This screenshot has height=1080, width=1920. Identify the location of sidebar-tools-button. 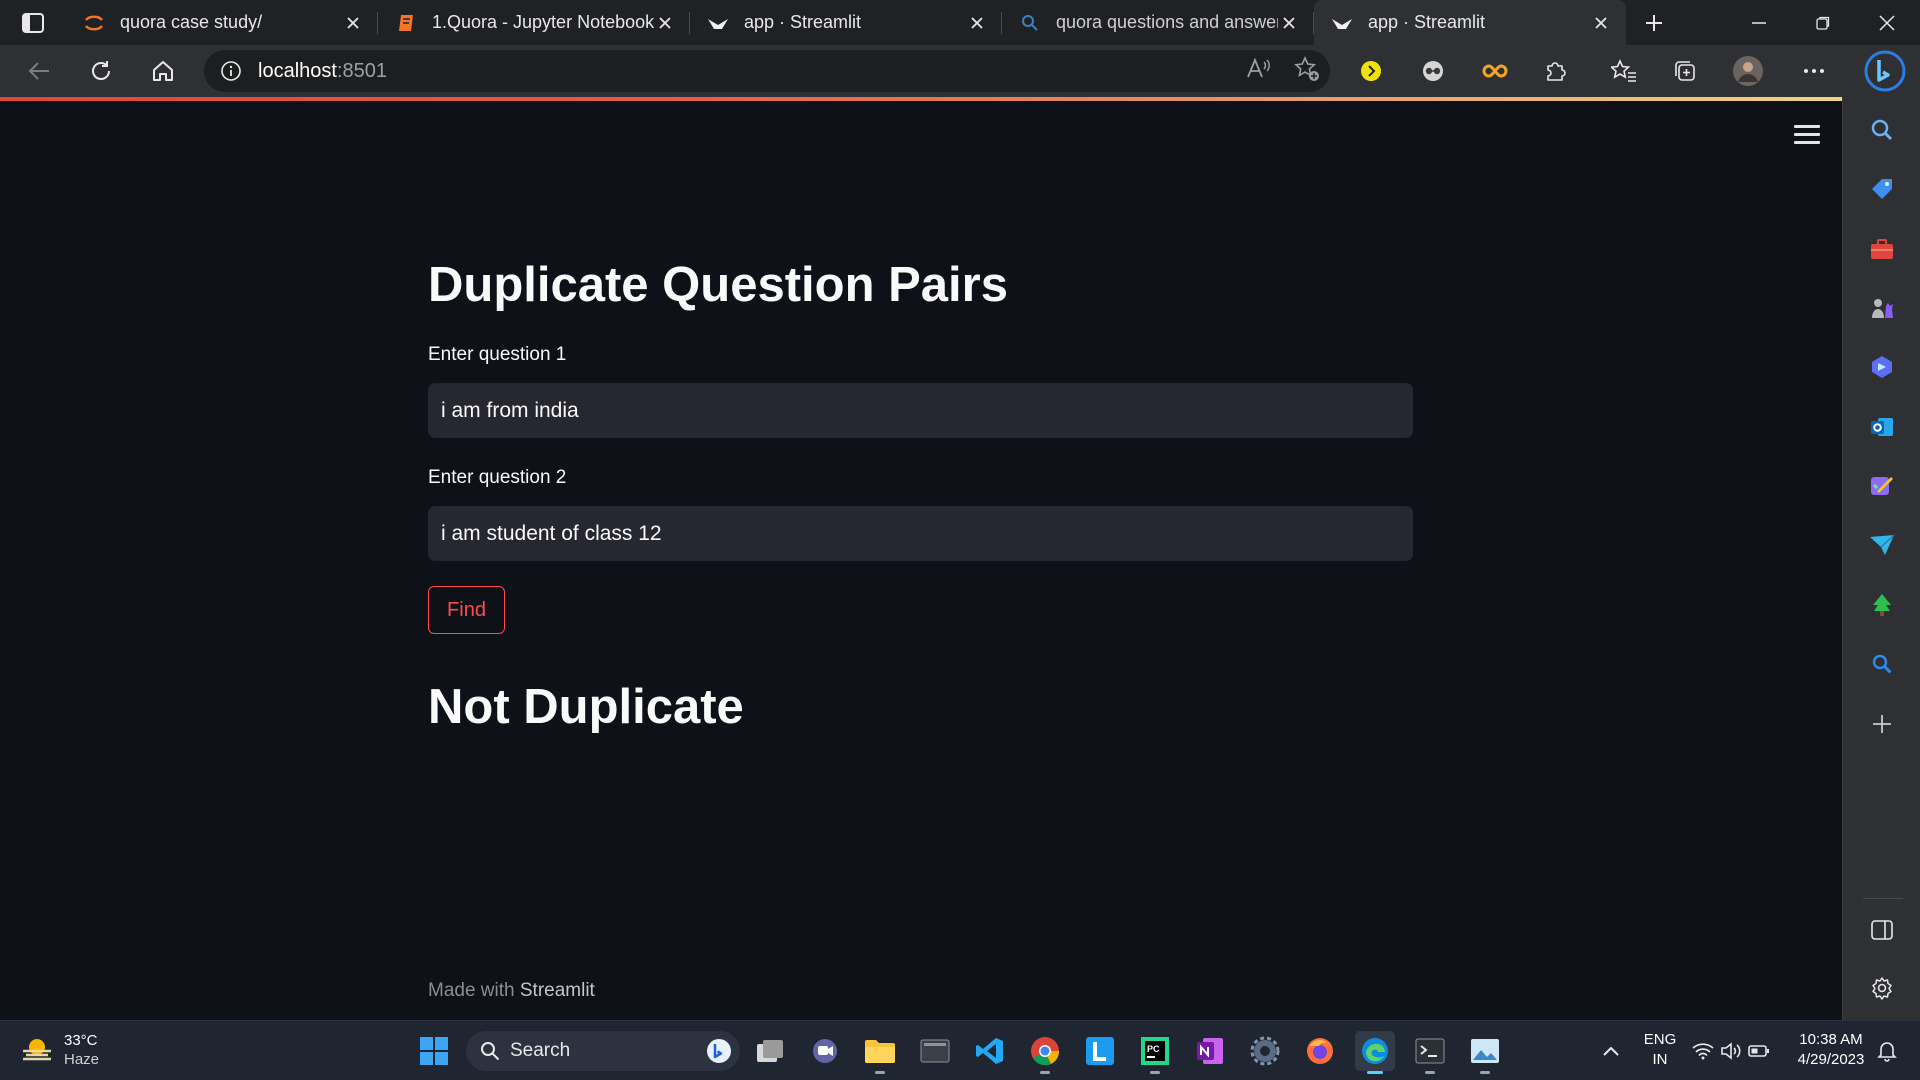
(1881, 249).